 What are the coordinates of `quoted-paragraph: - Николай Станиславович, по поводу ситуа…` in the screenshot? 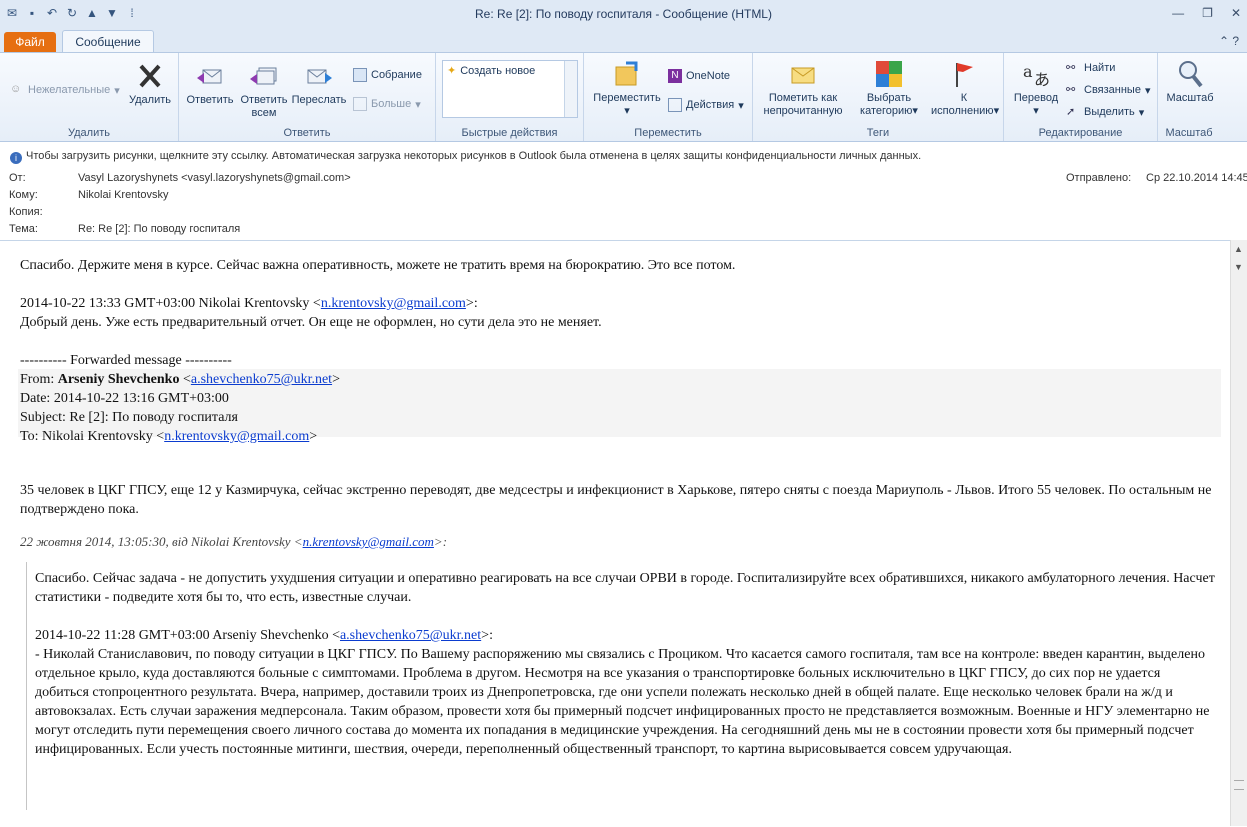 It's located at (622, 702).